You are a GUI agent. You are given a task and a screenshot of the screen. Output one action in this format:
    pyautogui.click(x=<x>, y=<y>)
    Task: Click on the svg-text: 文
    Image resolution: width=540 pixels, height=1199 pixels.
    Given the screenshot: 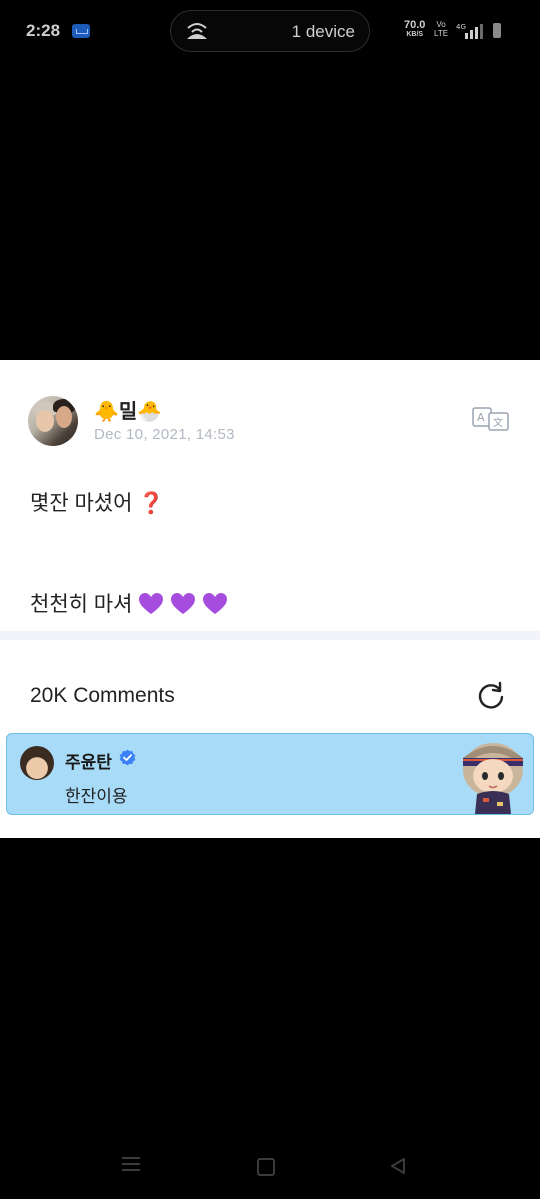 What is the action you would take?
    pyautogui.click(x=498, y=422)
    